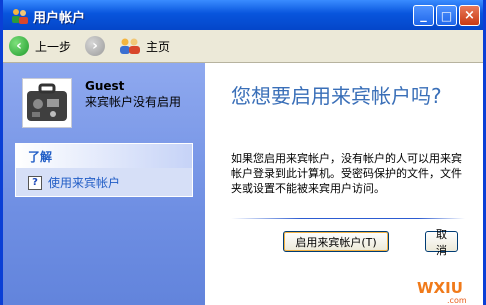 The height and width of the screenshot is (305, 486). I want to click on svg-text: .com, so click(457, 300).